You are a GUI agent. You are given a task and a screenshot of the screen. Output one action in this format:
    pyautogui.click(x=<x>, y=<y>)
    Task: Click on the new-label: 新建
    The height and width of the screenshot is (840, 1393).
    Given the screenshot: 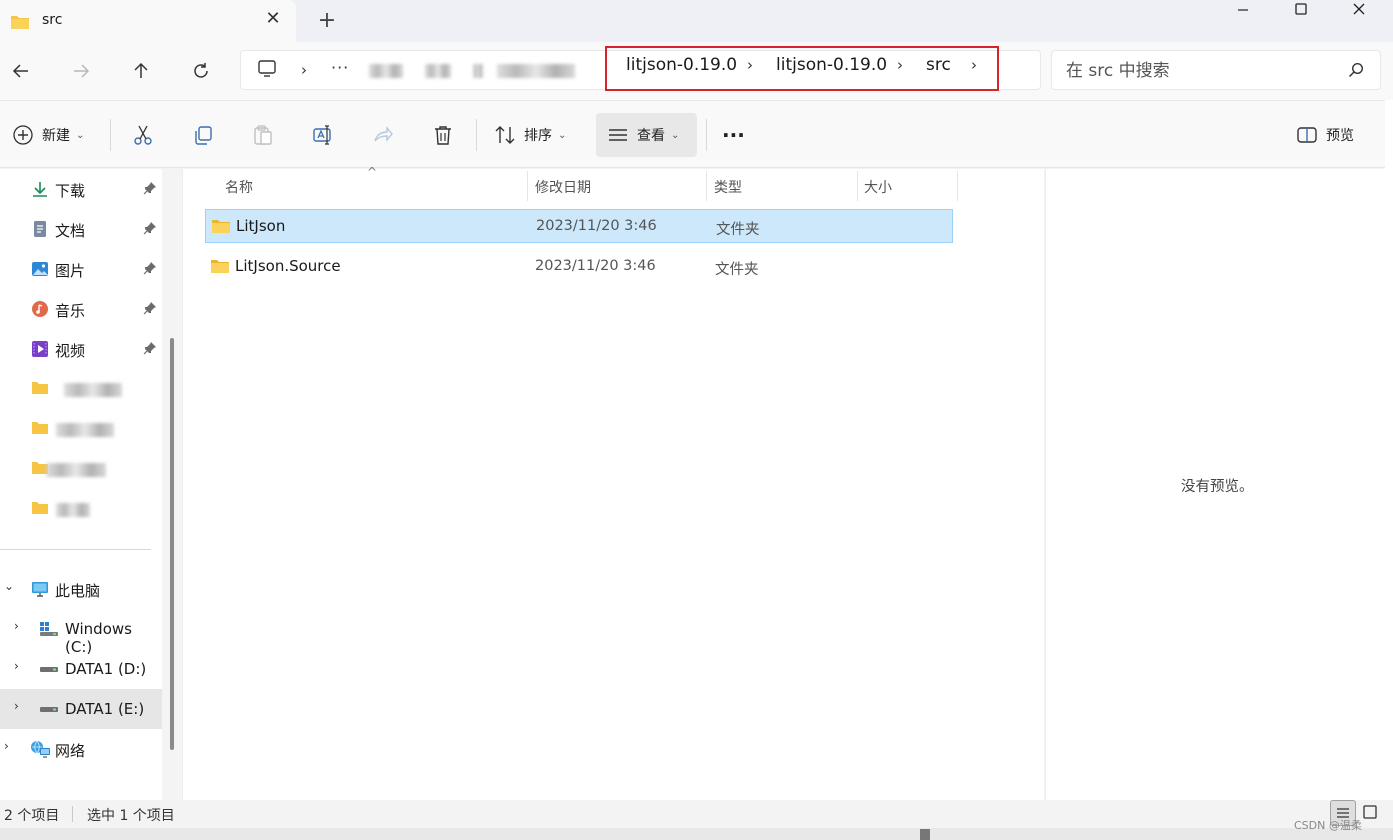 What is the action you would take?
    pyautogui.click(x=56, y=136)
    